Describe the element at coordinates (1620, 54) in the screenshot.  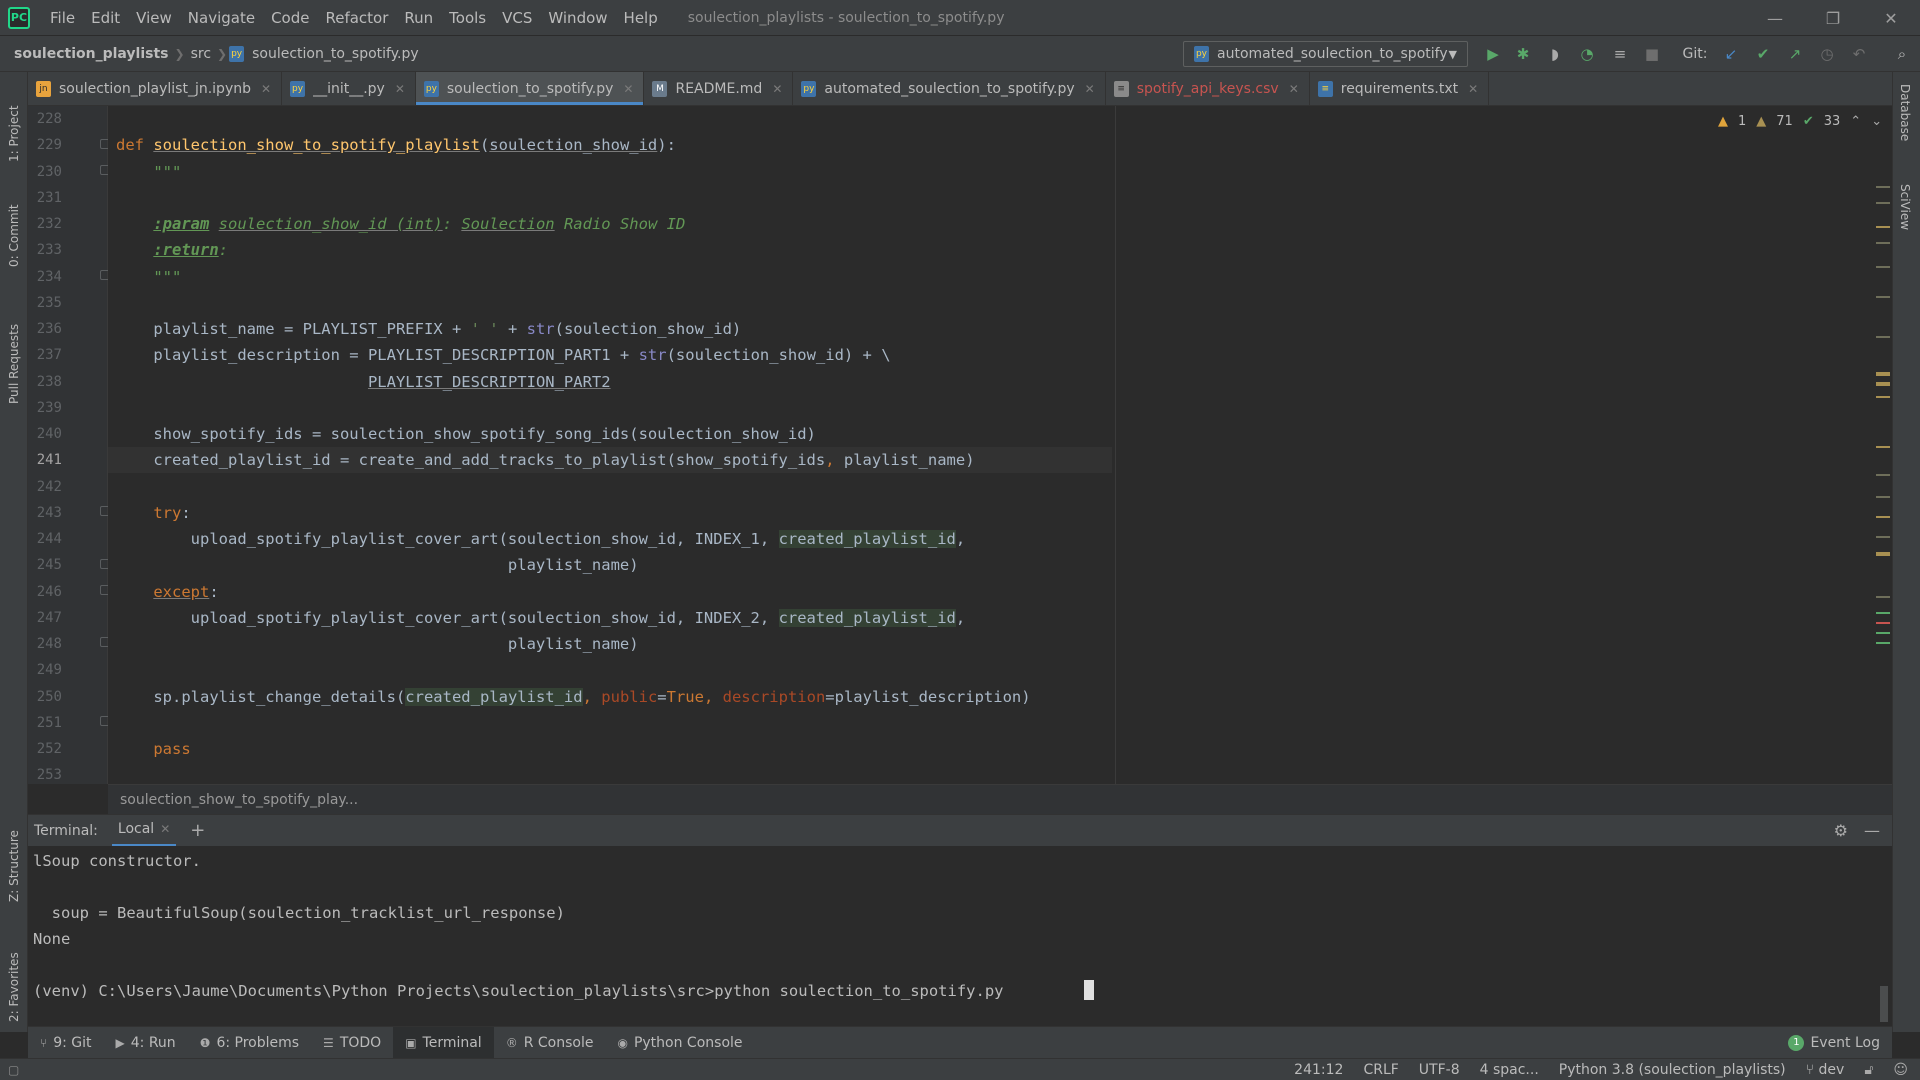
I see `run-concurrency-icon: ≡` at that location.